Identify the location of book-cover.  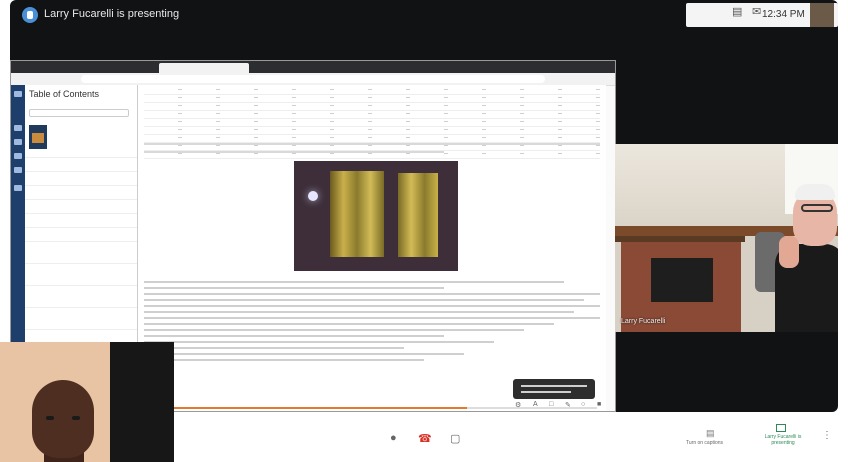
(38, 137).